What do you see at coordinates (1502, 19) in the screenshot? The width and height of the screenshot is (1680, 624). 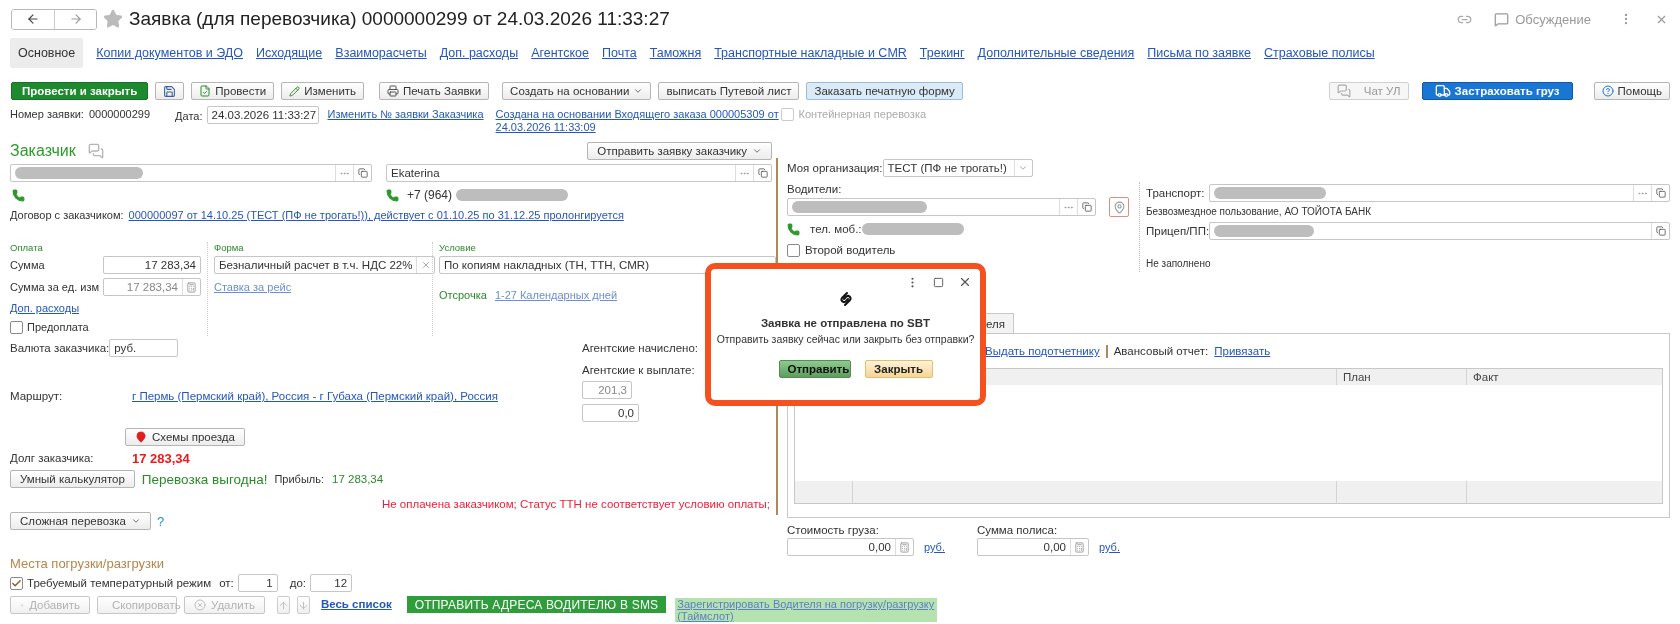 I see `speech-bubble-icon` at bounding box center [1502, 19].